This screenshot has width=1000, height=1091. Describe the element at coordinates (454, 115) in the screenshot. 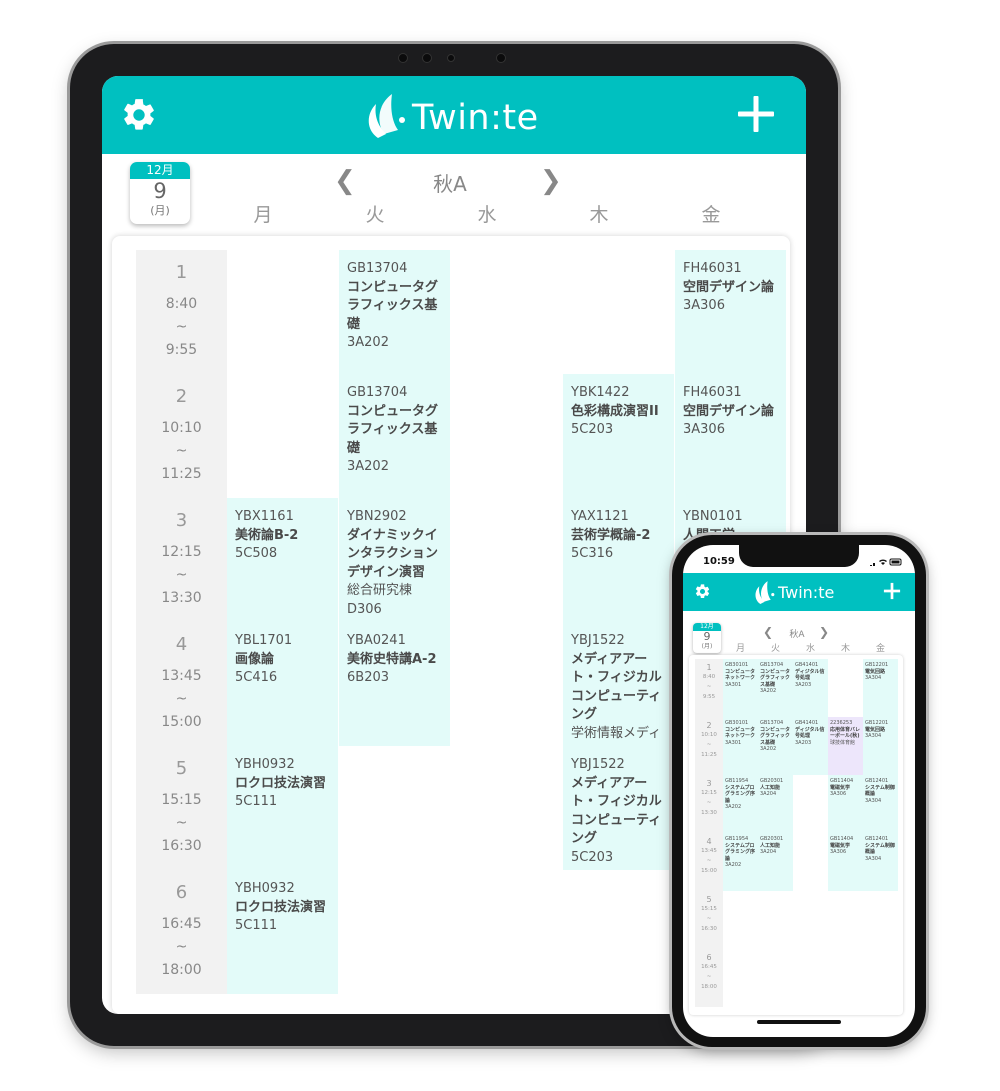

I see `app-header: Twin:te` at that location.